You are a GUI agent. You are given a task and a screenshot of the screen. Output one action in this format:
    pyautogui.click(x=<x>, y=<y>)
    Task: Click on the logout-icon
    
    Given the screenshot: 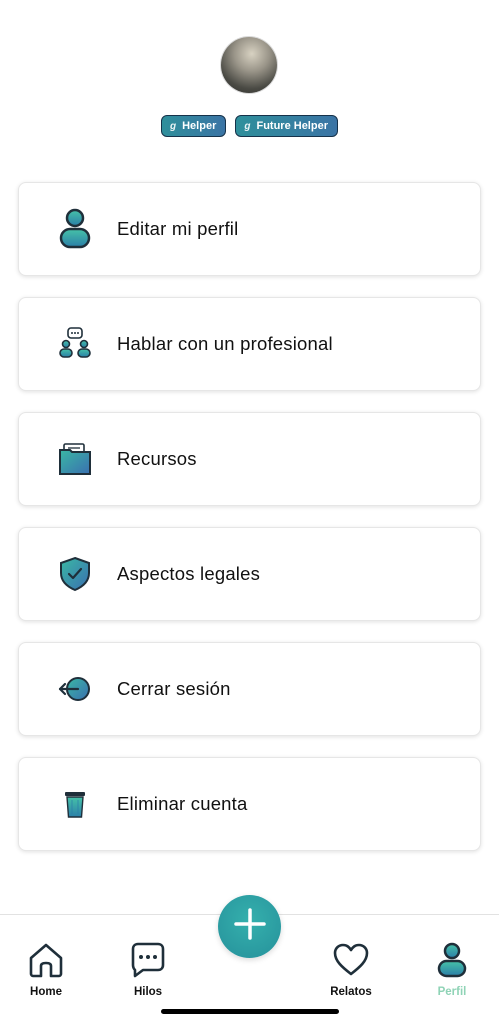 What is the action you would take?
    pyautogui.click(x=75, y=689)
    